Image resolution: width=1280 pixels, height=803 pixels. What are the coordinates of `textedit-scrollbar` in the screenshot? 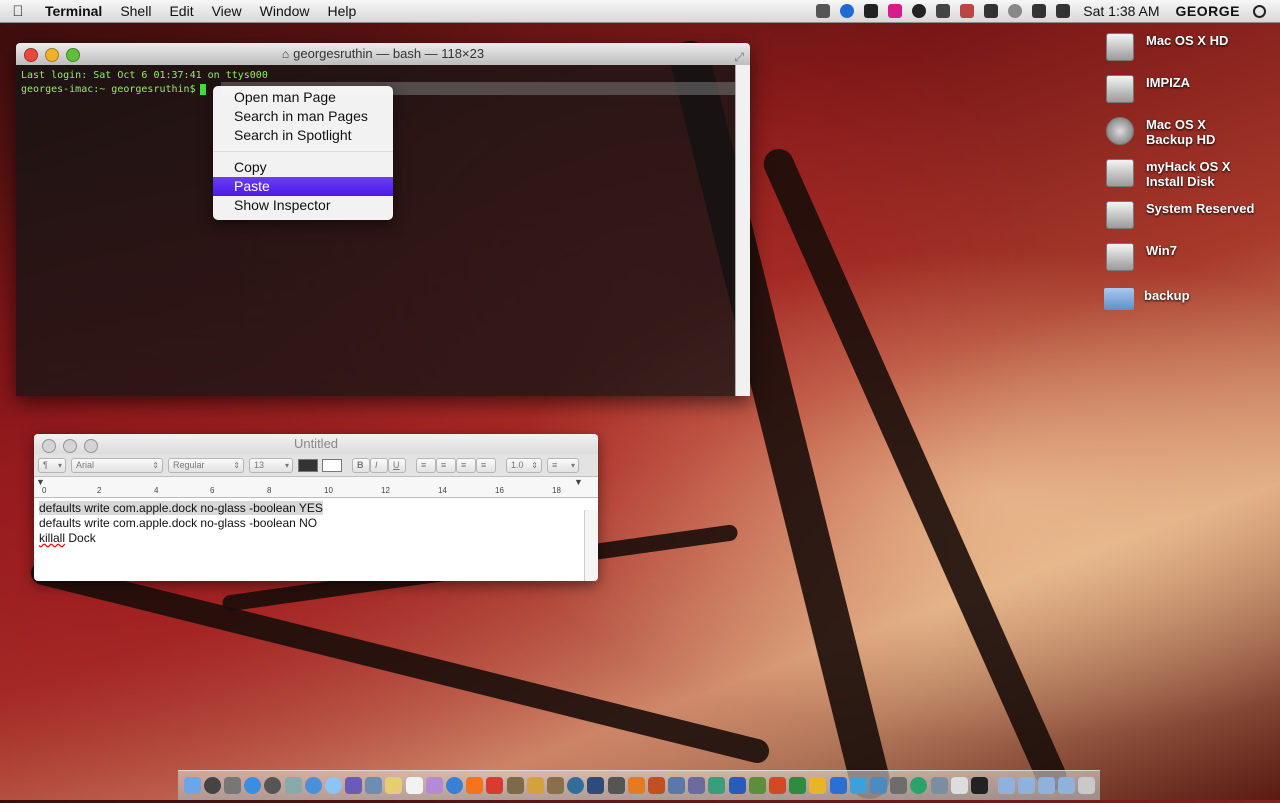 It's located at (591, 545).